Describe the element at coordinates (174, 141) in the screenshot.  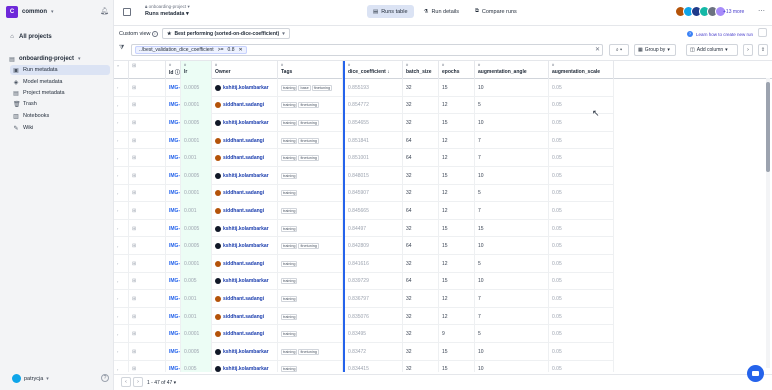
I see `run-id-link: IMG-232` at that location.